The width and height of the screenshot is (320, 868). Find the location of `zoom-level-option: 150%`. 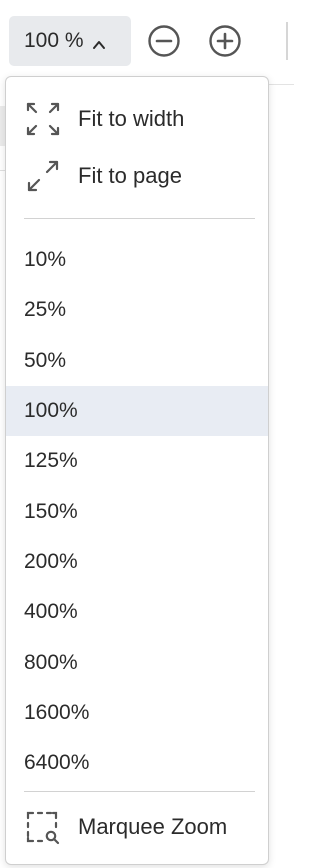

zoom-level-option: 150% is located at coordinates (137, 511).